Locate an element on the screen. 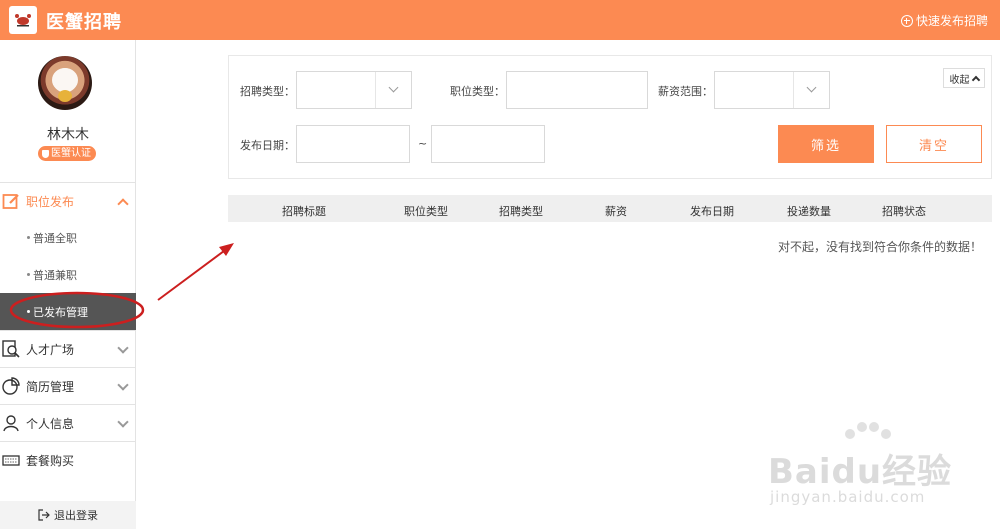 This screenshot has height=529, width=1000. sidebar-item-package: 套餐购买 is located at coordinates (68, 459).